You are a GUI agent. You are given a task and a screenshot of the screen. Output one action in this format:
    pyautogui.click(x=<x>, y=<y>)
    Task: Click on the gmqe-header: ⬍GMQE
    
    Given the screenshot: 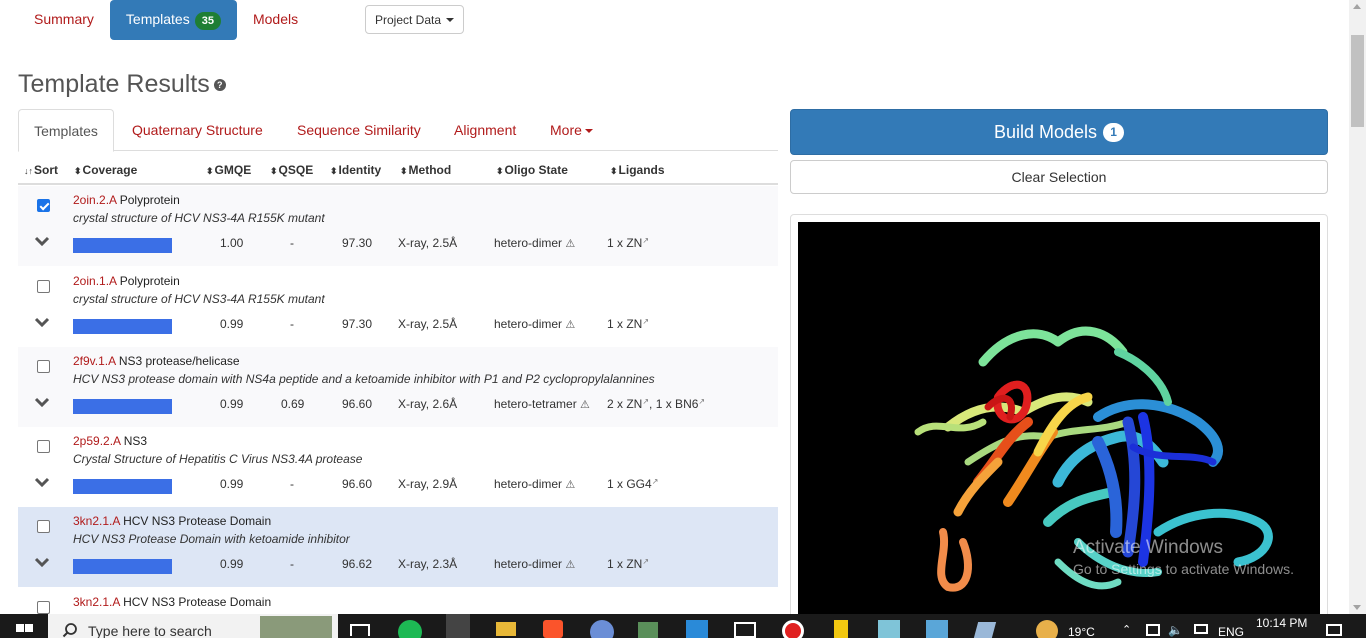 What is the action you would take?
    pyautogui.click(x=228, y=170)
    